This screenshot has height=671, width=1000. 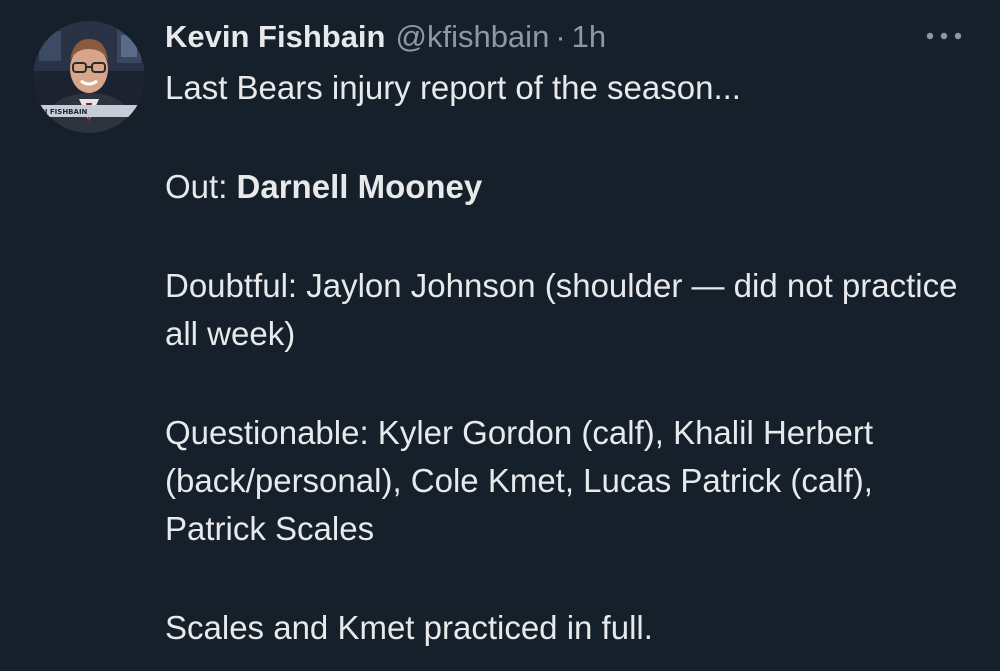 I want to click on avatar-image: IN FISHBAIN, so click(x=89, y=77).